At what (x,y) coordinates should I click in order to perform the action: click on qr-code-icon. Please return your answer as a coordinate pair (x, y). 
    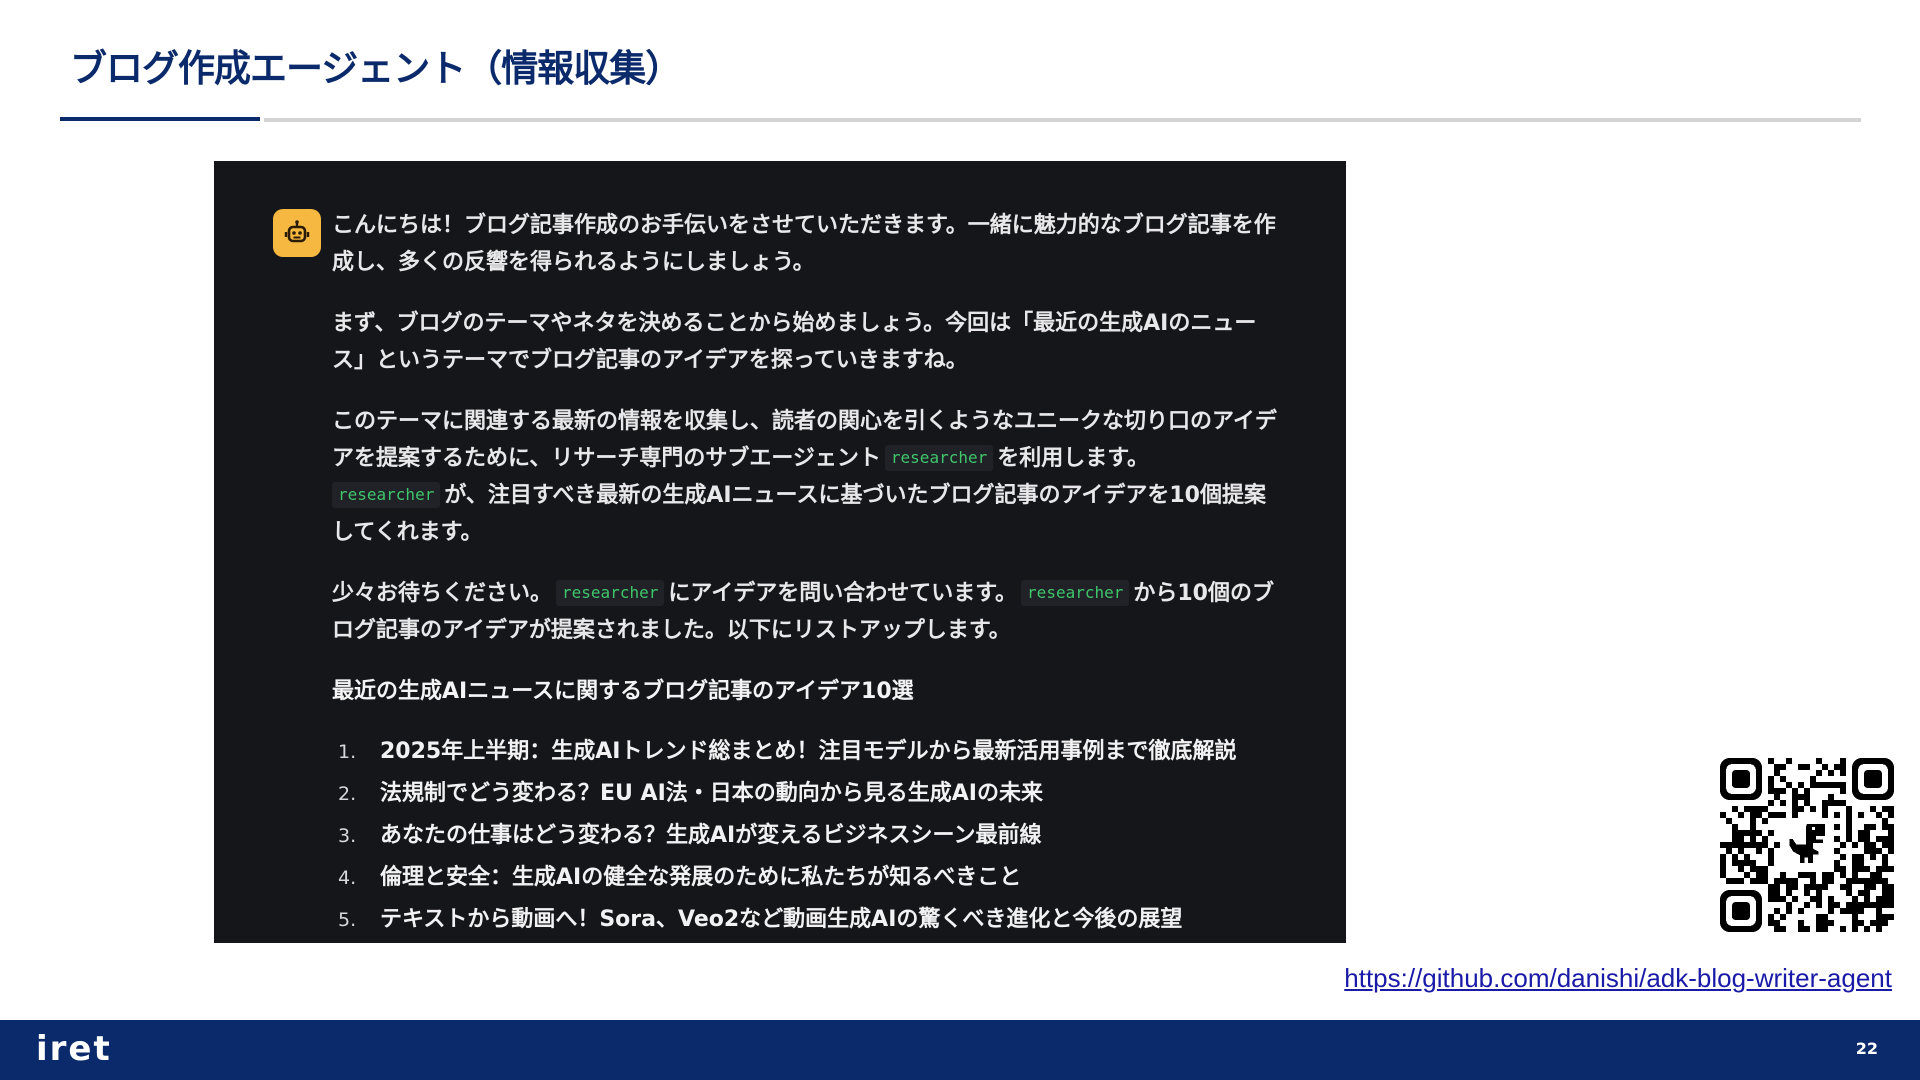
    Looking at the image, I should click on (1807, 845).